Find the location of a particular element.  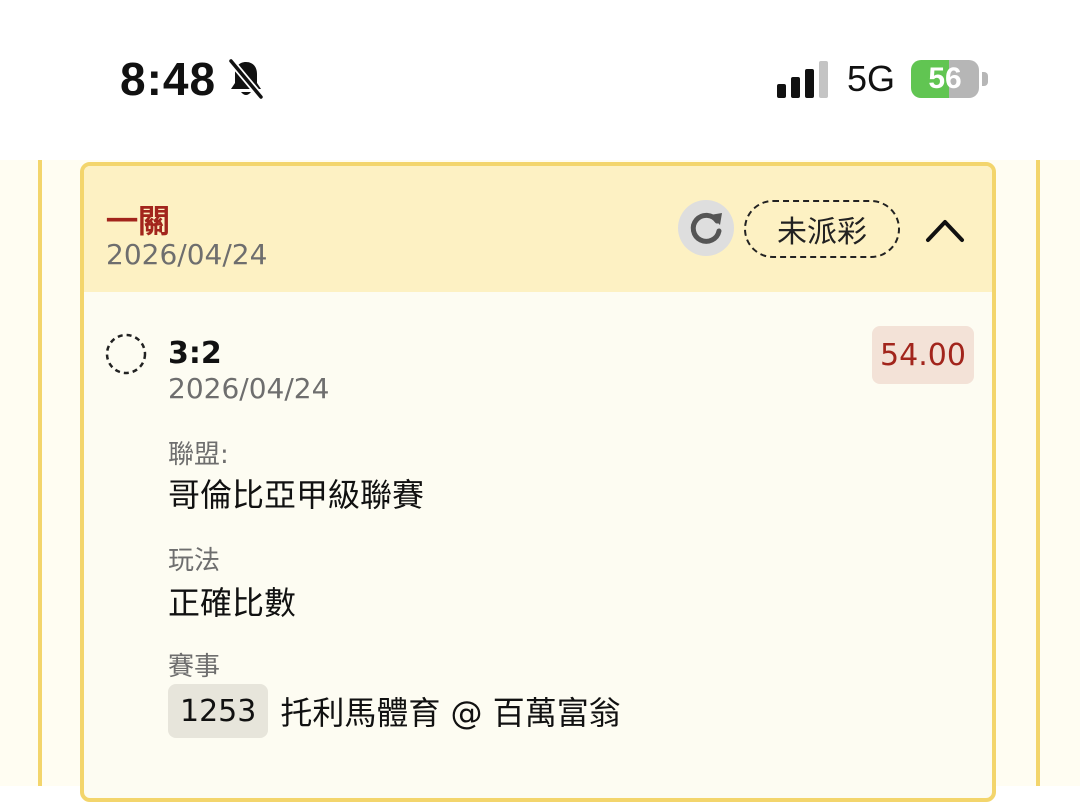

match-row: 1253 托利馬體育 @ 百萬富翁 is located at coordinates (394, 711).